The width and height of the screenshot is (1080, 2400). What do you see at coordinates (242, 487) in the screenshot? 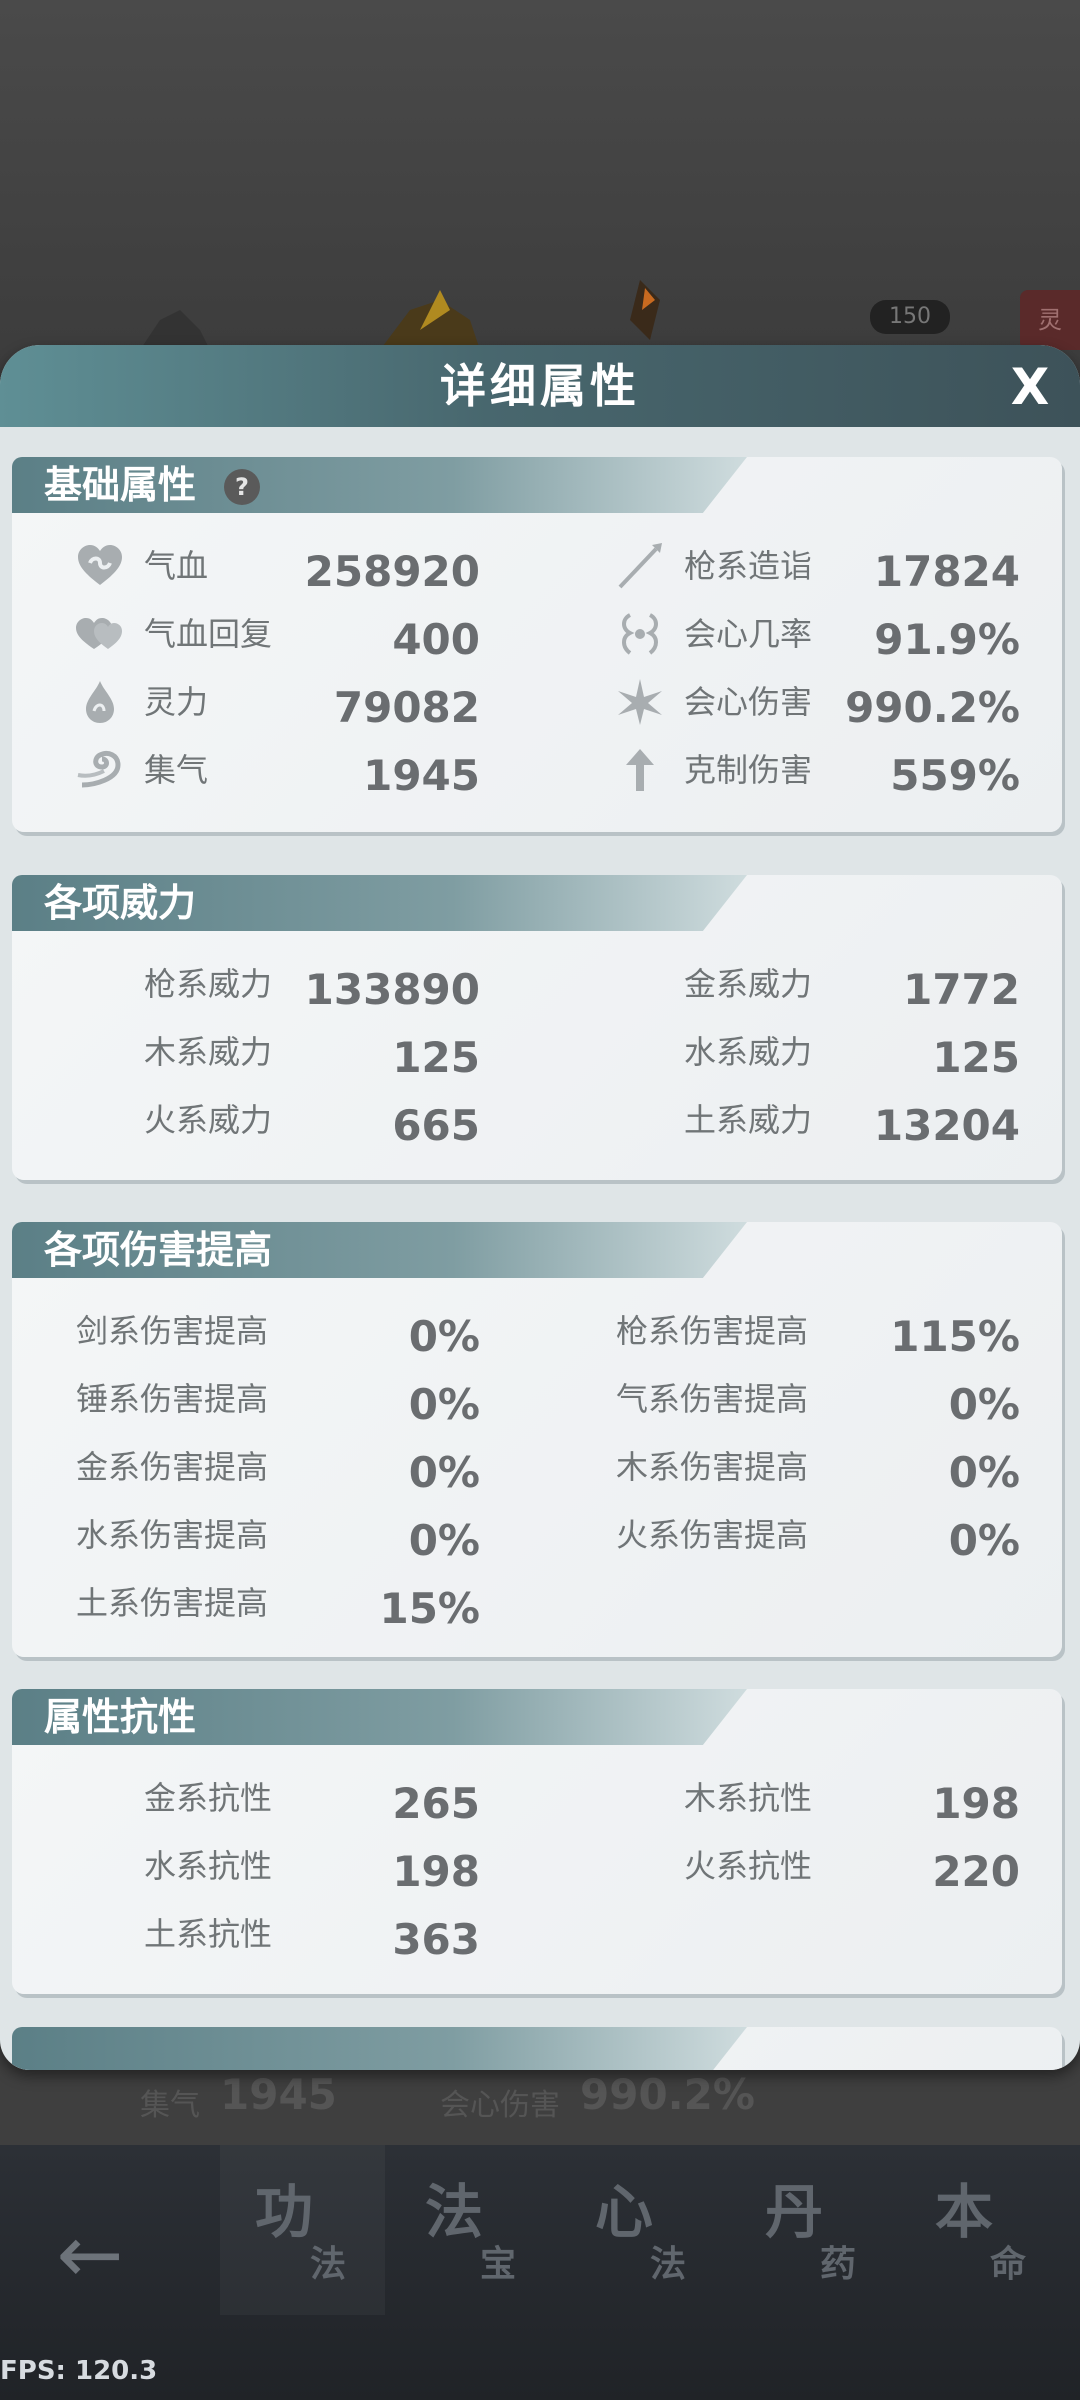
I see `help-icon: ?` at bounding box center [242, 487].